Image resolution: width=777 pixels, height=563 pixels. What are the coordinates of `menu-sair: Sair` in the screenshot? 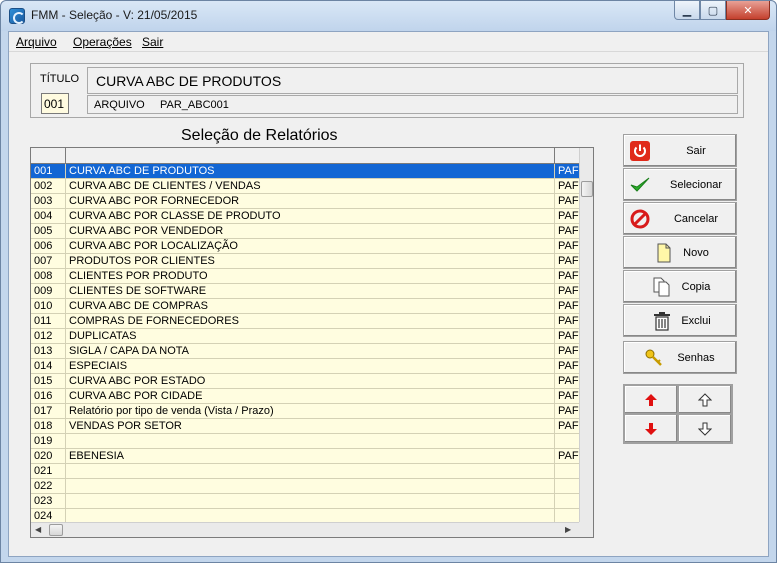 It's located at (152, 42).